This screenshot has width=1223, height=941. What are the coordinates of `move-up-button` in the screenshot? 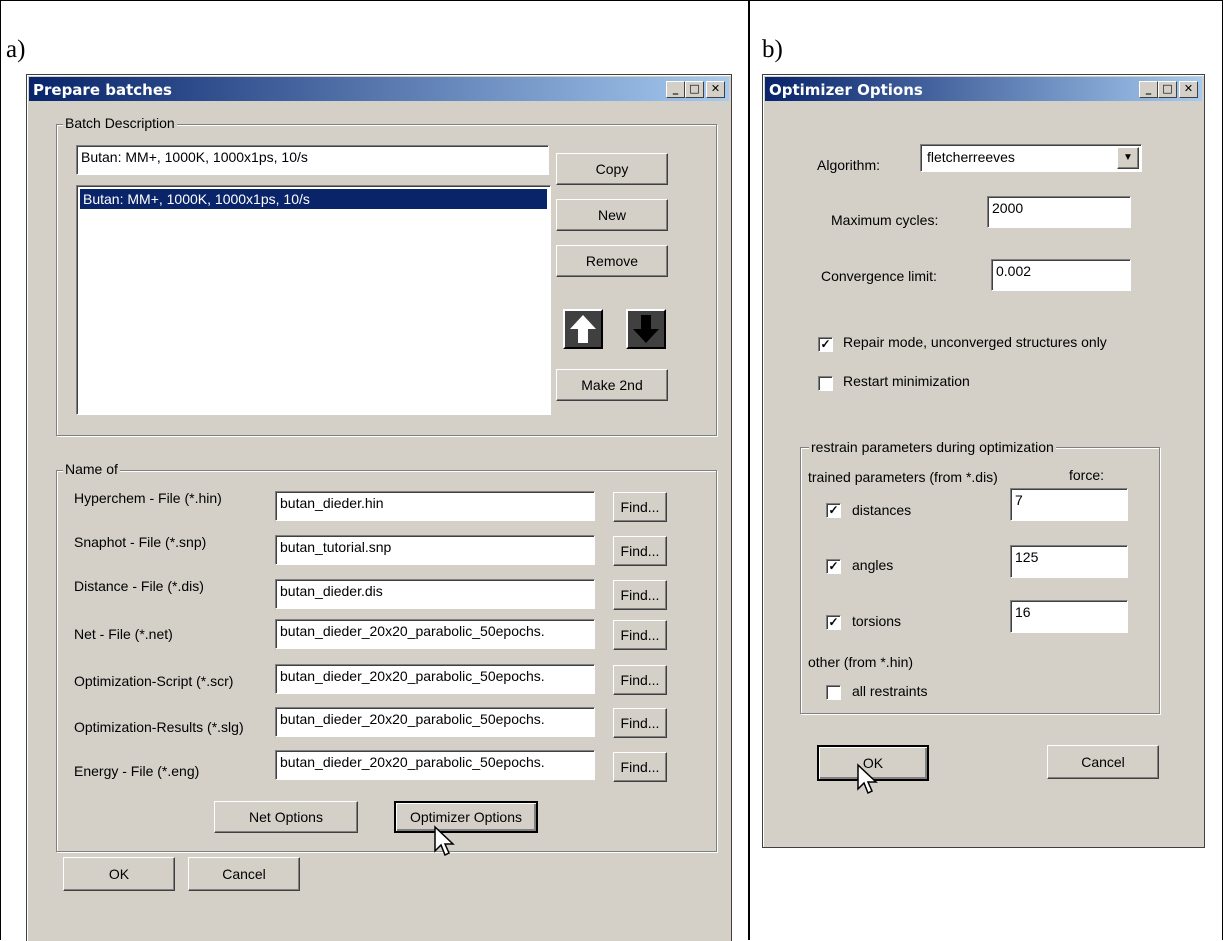 It's located at (583, 329).